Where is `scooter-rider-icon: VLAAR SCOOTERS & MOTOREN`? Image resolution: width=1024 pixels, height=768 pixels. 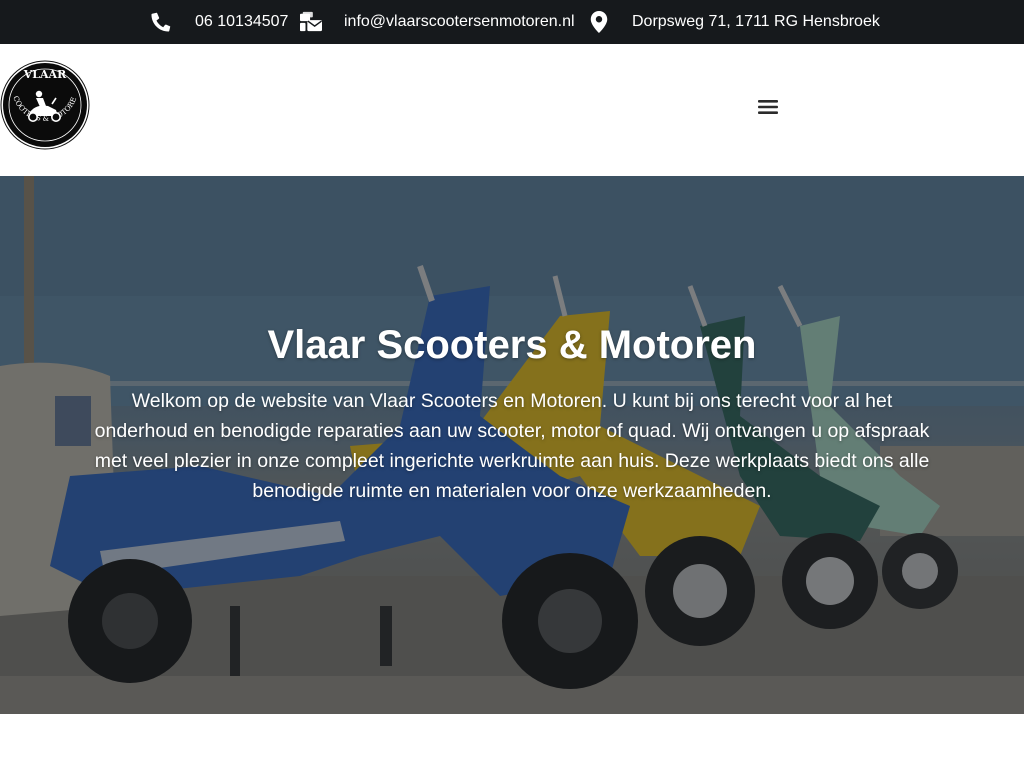 scooter-rider-icon: VLAAR SCOOTERS & MOTOREN is located at coordinates (45, 105).